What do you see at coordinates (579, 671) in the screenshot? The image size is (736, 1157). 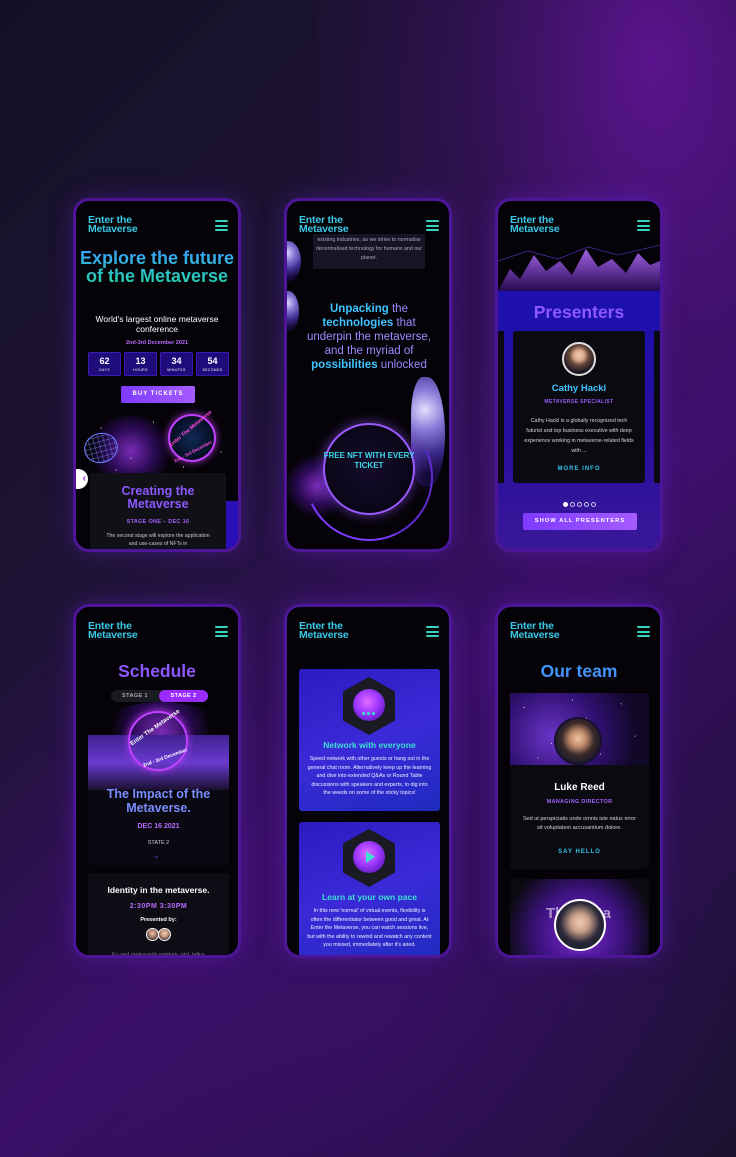 I see `team-title: Our team` at bounding box center [579, 671].